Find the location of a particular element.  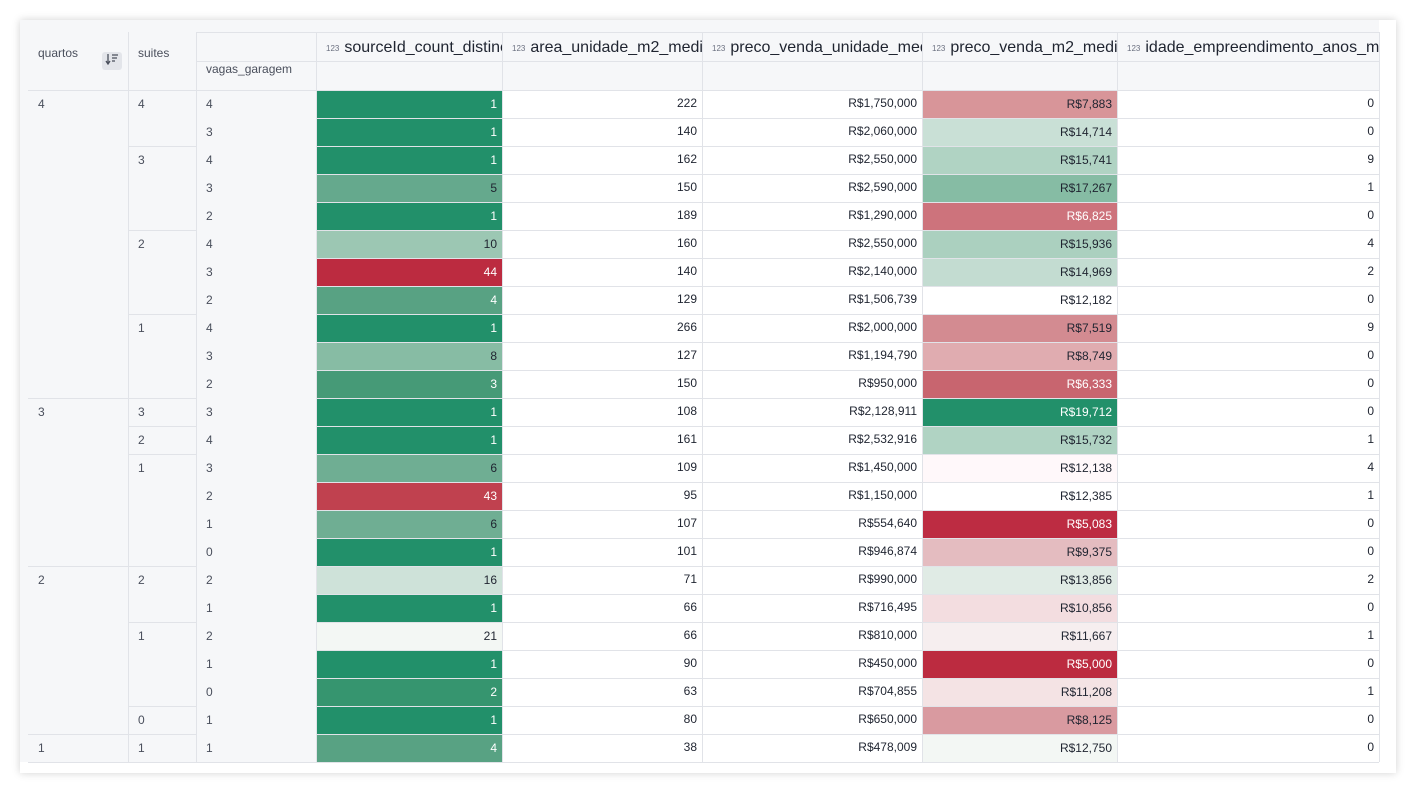

table-cell-preco: R$704,855 is located at coordinates (887, 691).